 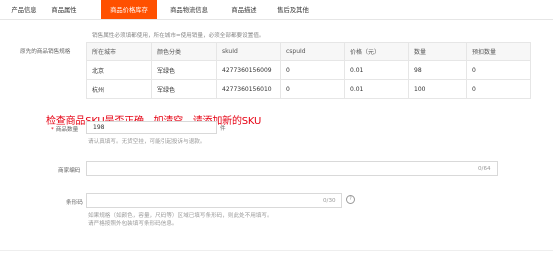 What do you see at coordinates (276, 250) in the screenshot?
I see `divider` at bounding box center [276, 250].